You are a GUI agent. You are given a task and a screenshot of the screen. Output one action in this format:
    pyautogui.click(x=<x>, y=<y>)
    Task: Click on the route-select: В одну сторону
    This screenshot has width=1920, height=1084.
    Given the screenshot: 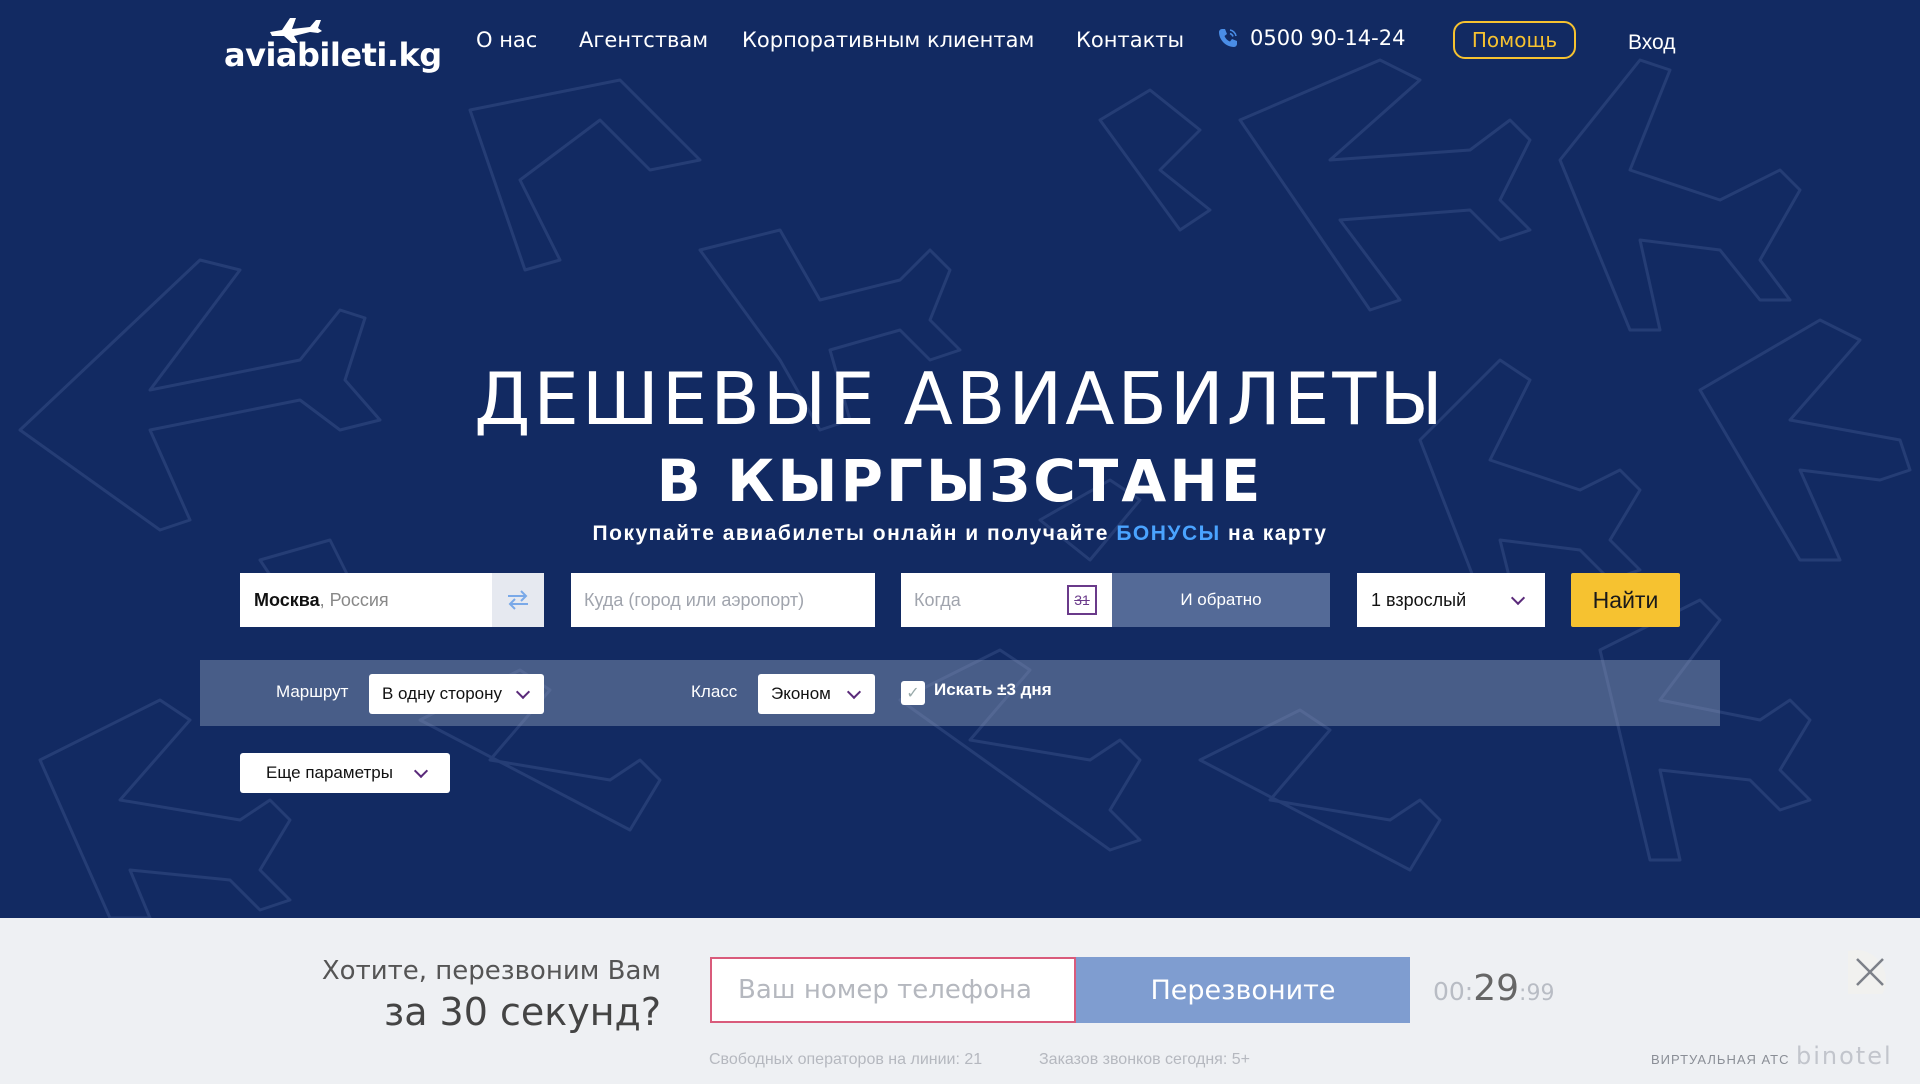 What is the action you would take?
    pyautogui.click(x=456, y=694)
    